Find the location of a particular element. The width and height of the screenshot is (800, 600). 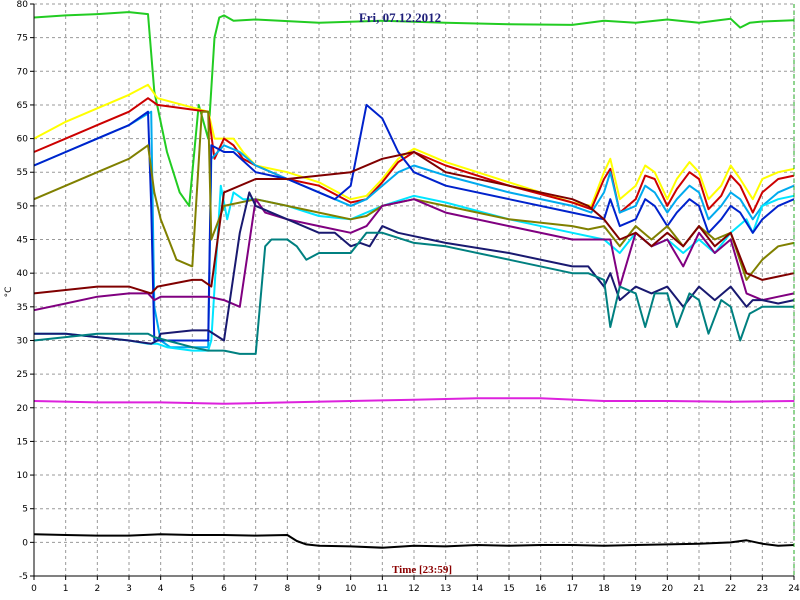

x-tick-label: 4 is located at coordinates (161, 589).